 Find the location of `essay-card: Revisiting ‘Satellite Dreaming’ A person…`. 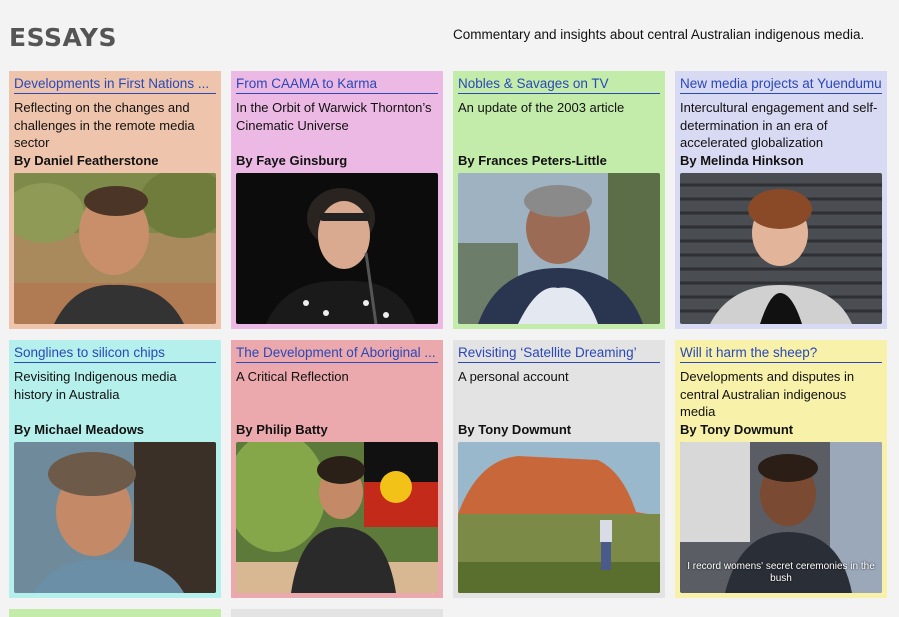

essay-card: Revisiting ‘Satellite Dreaming’ A person… is located at coordinates (559, 469).